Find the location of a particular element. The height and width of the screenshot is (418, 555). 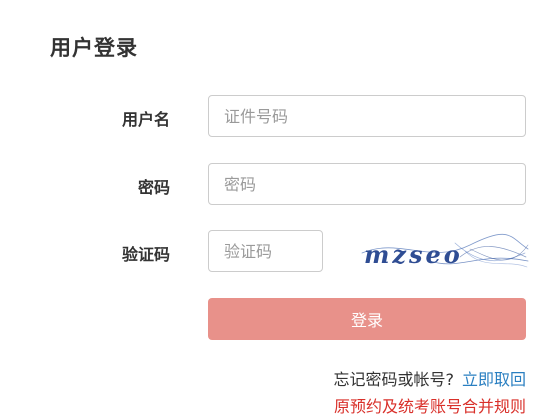

captcha-image: mzseo is located at coordinates (445, 253).